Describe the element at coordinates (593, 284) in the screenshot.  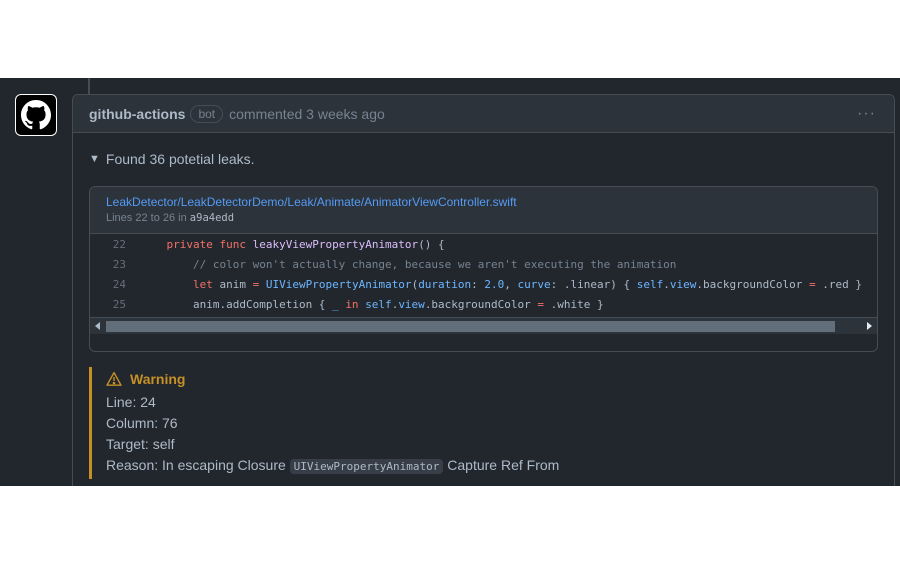
I see `code-token: : .linear) {` at that location.